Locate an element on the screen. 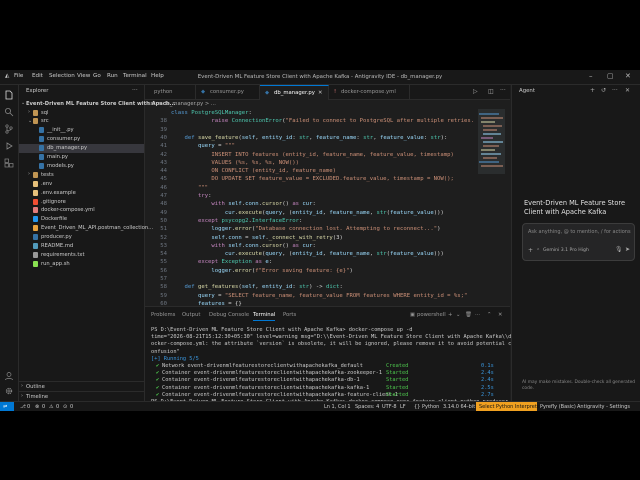  file-item: .gitignore is located at coordinates (81, 201).